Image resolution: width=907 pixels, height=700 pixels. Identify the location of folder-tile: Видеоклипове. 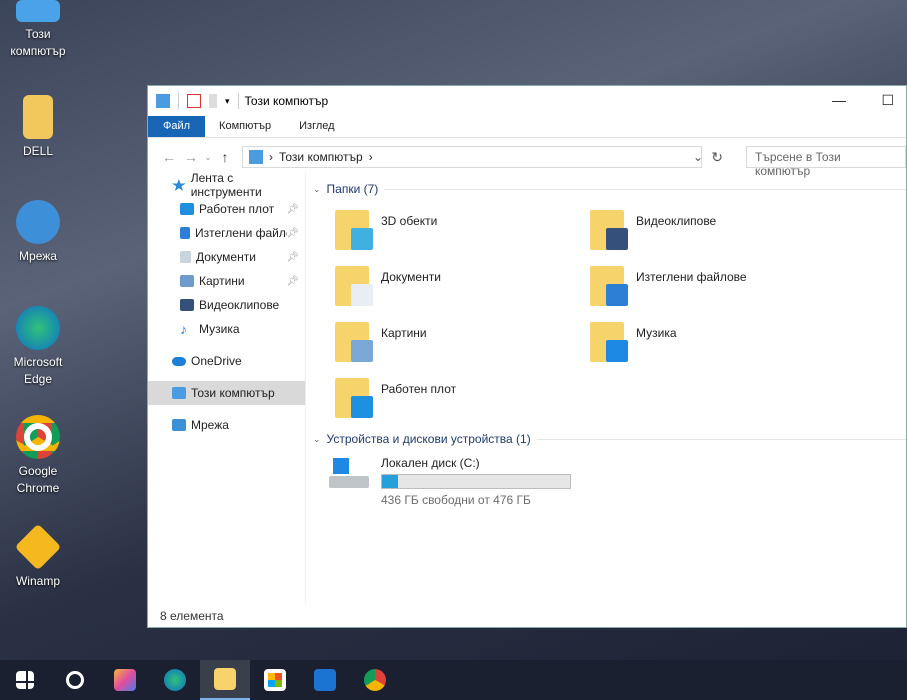
(695, 232).